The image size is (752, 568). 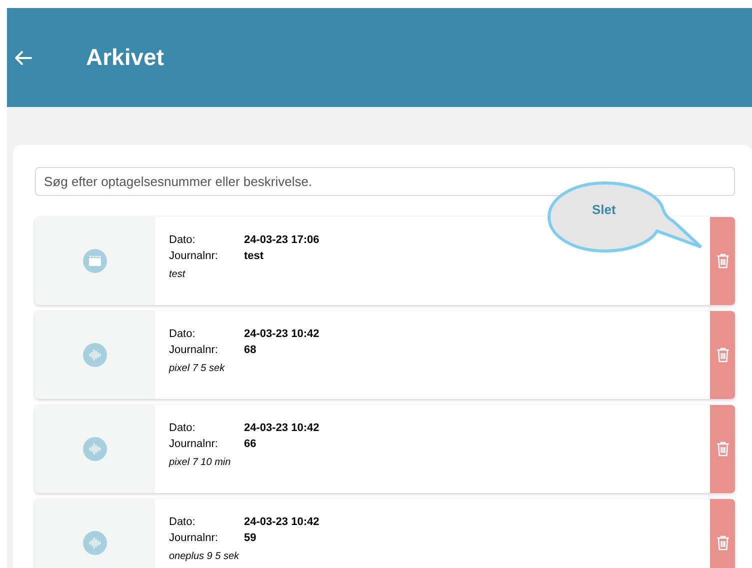 I want to click on search-field: Søg efter optagelsesnummer eller beskrivelse., so click(x=385, y=181).